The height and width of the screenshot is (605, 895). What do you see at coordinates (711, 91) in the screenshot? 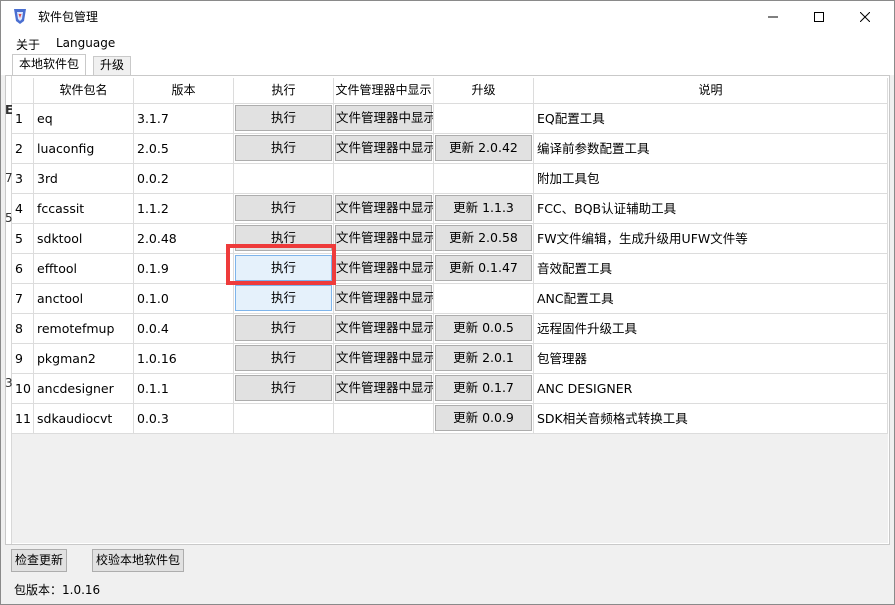
I see `column-header-description: 说明` at bounding box center [711, 91].